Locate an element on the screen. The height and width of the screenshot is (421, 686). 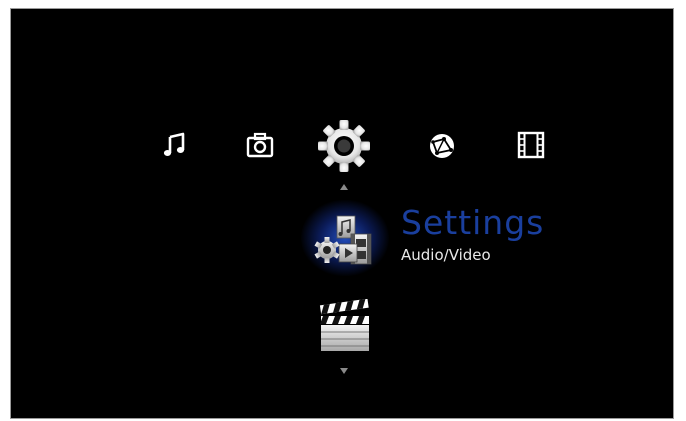
scroll-up-arrow-icon is located at coordinates (344, 187).